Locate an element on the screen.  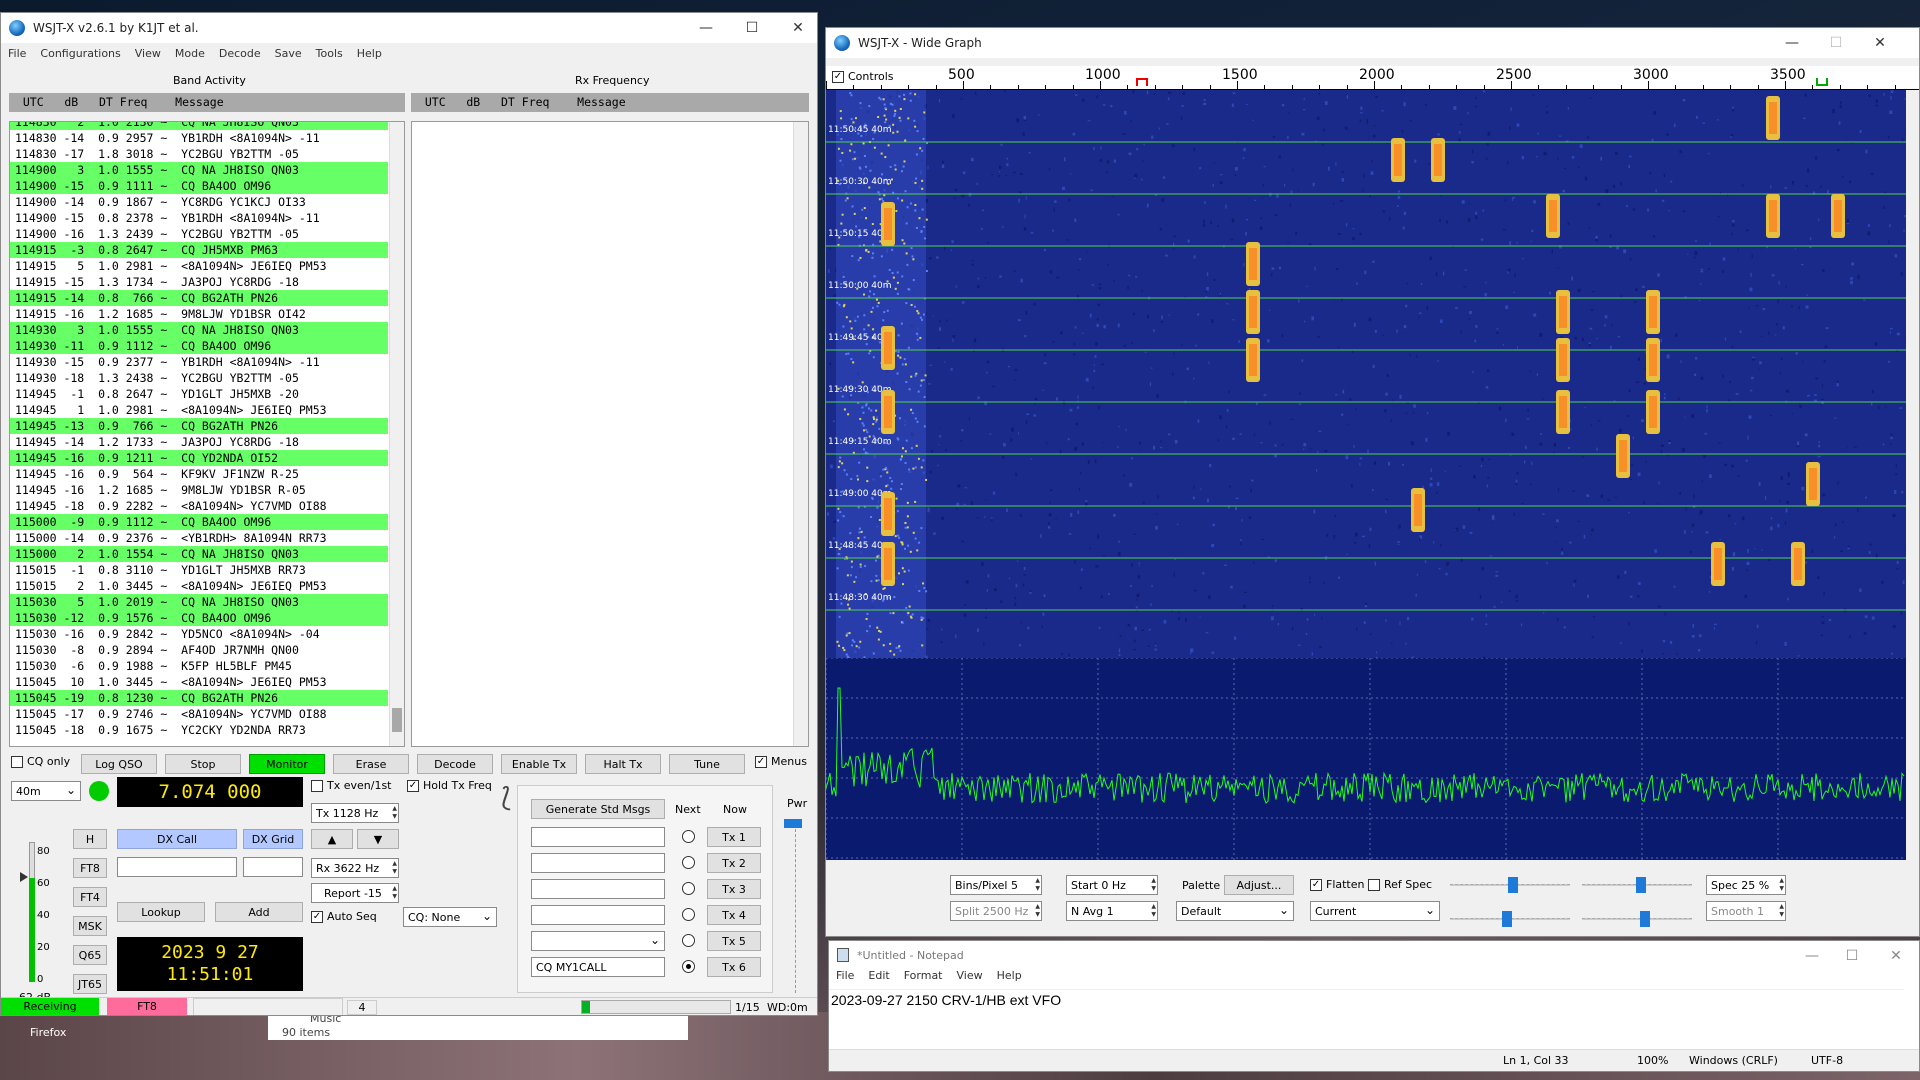
start-freq-spinbox: Start 0 Hz is located at coordinates (1112, 885).